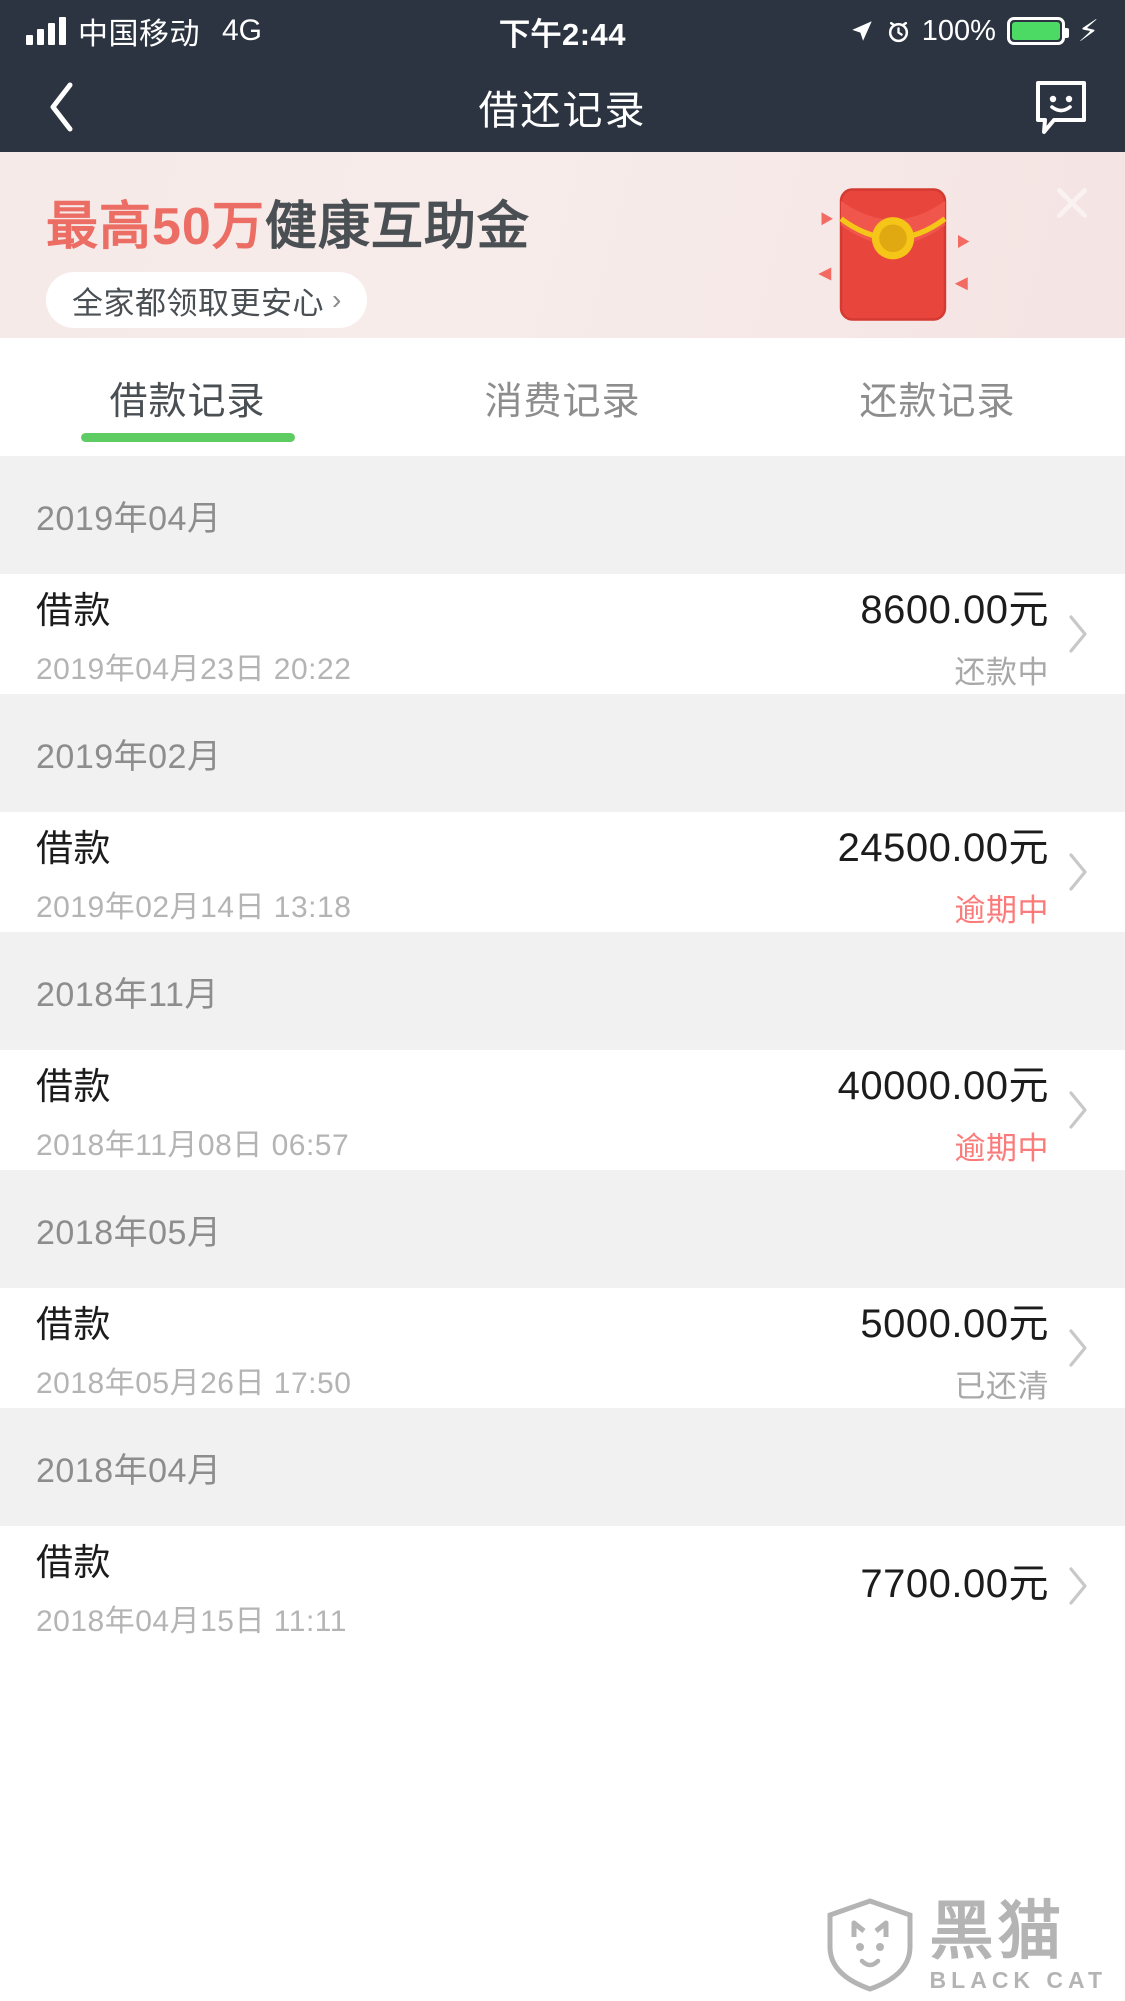 The height and width of the screenshot is (2001, 1125). What do you see at coordinates (198, 303) in the screenshot?
I see `banner-cta-label: 全家都领取更安心` at bounding box center [198, 303].